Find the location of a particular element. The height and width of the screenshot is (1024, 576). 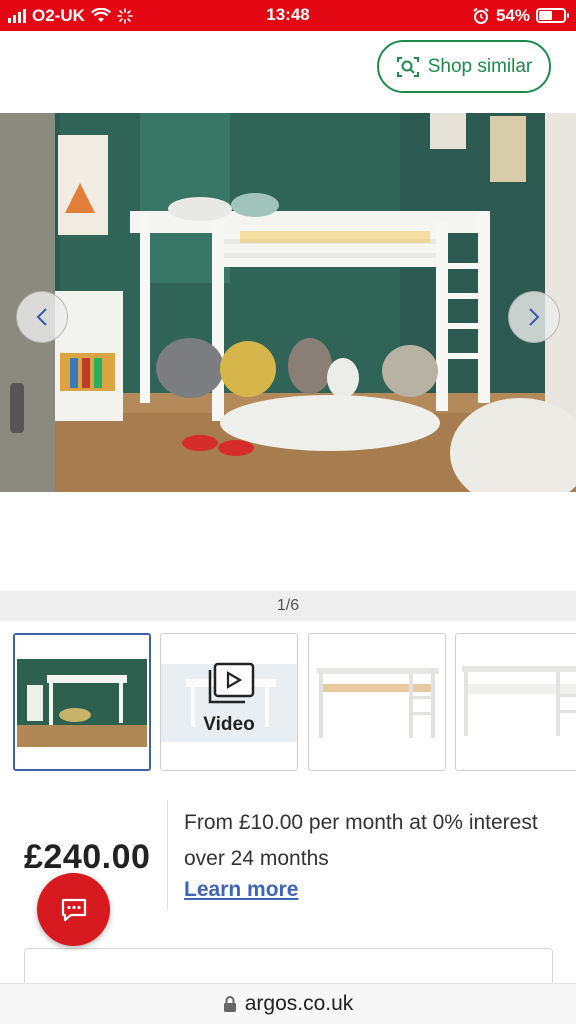

product-price: £240.00 is located at coordinates (87, 857).